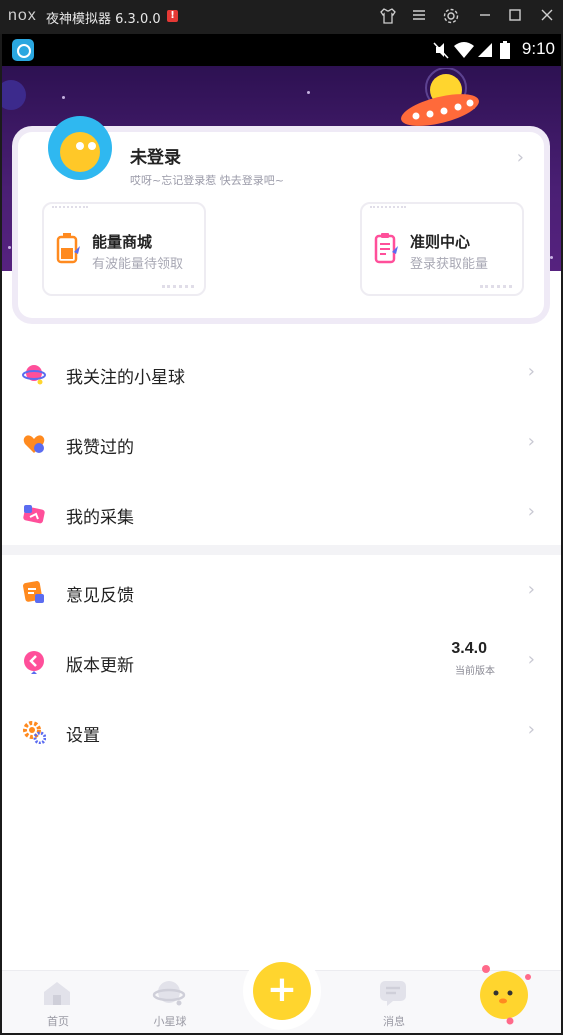 The height and width of the screenshot is (1035, 563). Describe the element at coordinates (122, 242) in the screenshot. I see `energy-mall-title: 能量商城` at that location.